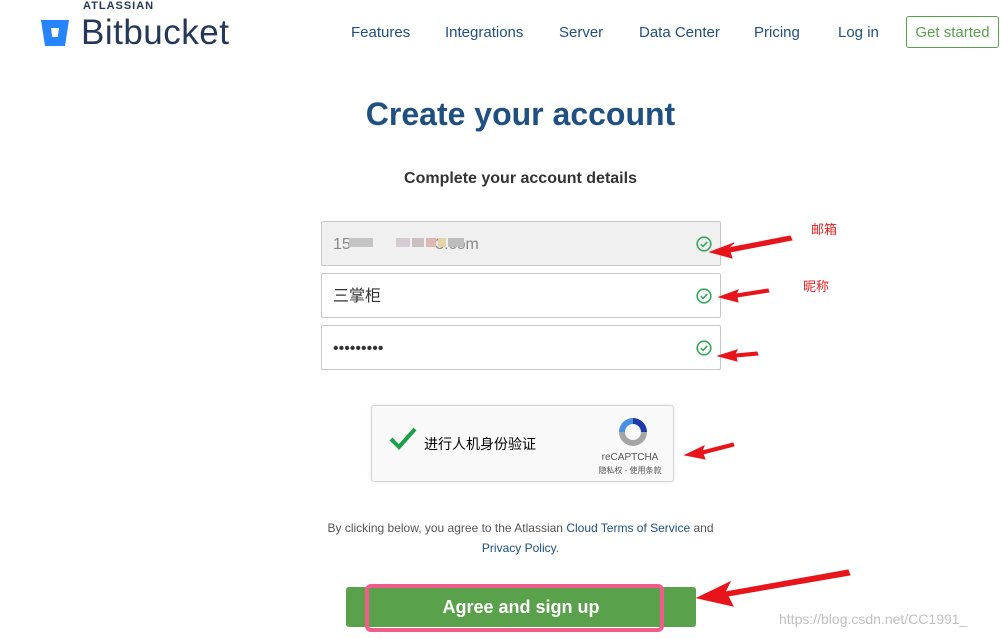 The height and width of the screenshot is (639, 1001). I want to click on bitbucket-wordmark: Bitbucket, so click(155, 32).